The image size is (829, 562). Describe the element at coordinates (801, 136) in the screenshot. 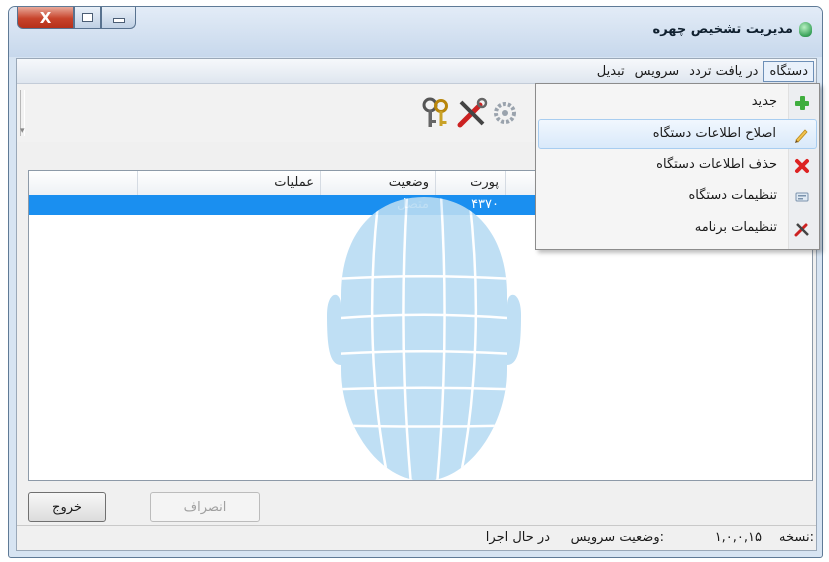

I see `pencil-icon` at that location.